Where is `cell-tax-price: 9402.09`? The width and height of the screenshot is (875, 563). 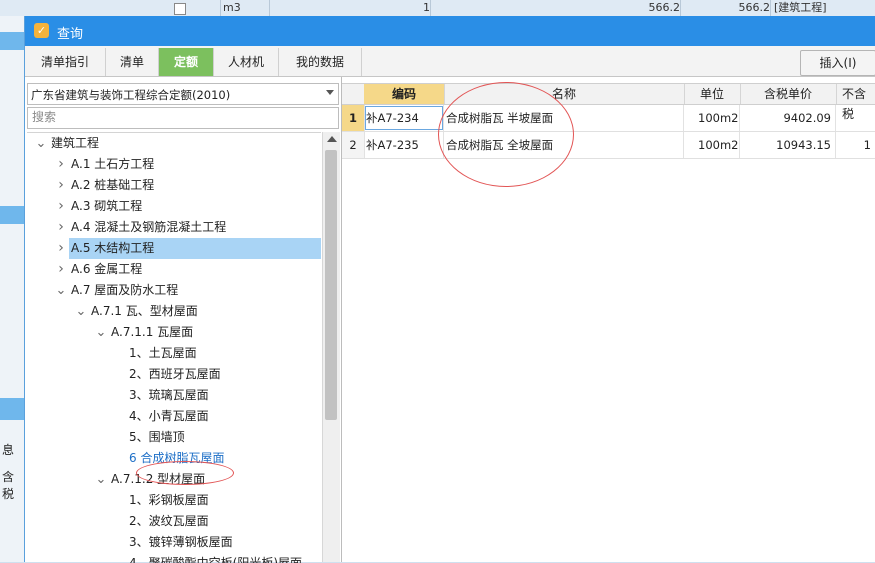 cell-tax-price: 9402.09 is located at coordinates (788, 118).